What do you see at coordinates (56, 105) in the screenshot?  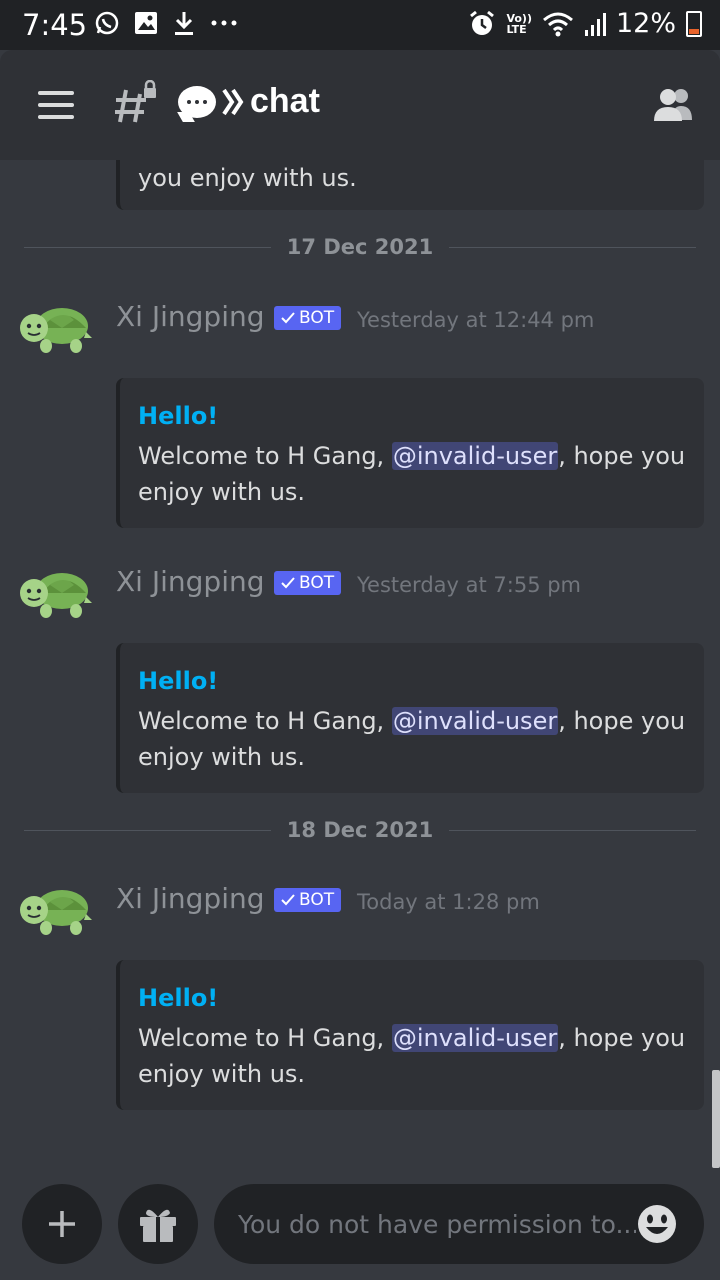 I see `hamburger-menu-icon` at bounding box center [56, 105].